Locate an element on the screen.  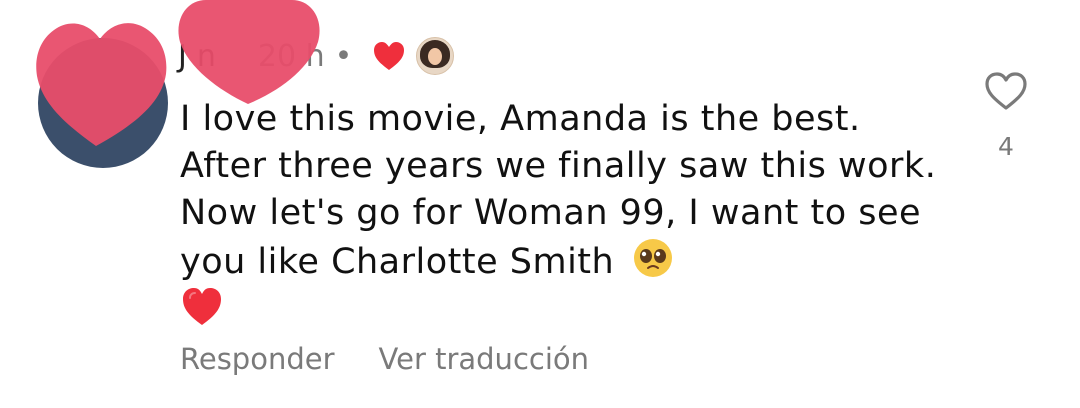
commenter-username: J is located at coordinates (182, 56).